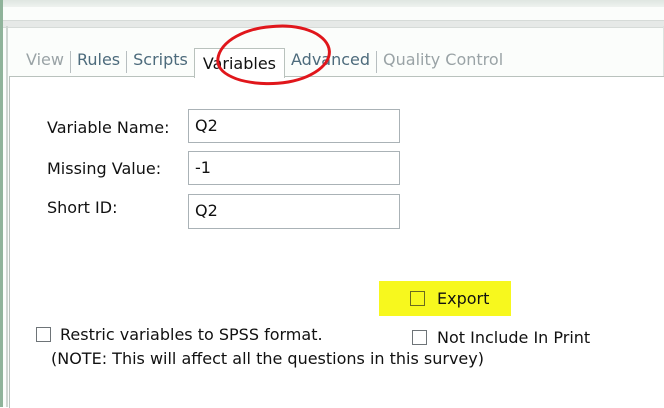  Describe the element at coordinates (294, 126) in the screenshot. I see `variable-name-input: Q2` at that location.